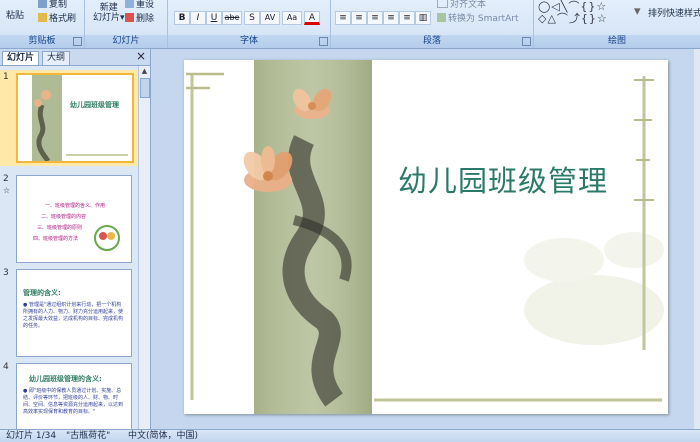 This screenshot has height=442, width=700. What do you see at coordinates (483, 19) in the screenshot?
I see `convert-smartart-label: 转换为 SmartArt` at bounding box center [483, 19].